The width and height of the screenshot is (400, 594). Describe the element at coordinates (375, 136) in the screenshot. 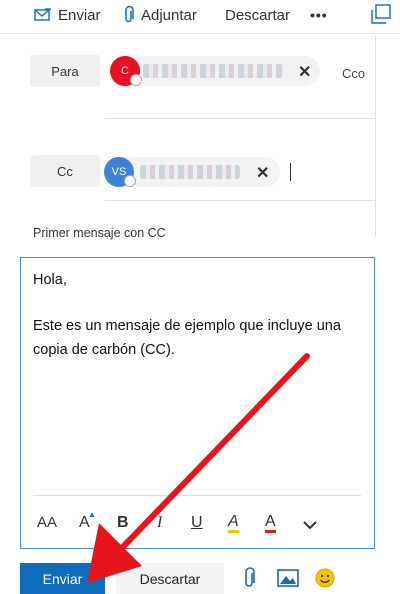

I see `header-right-border` at that location.